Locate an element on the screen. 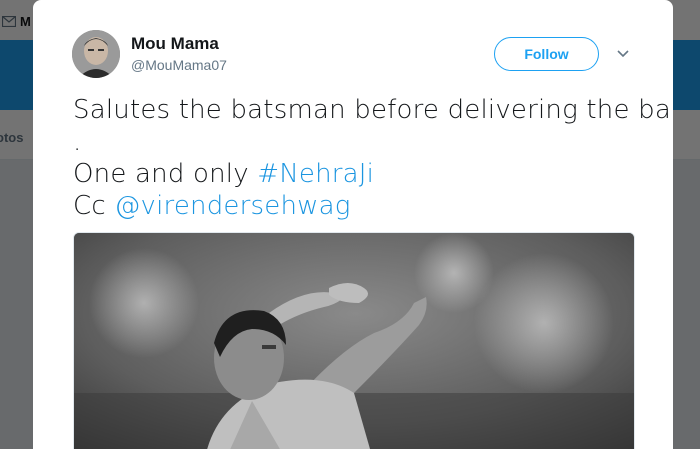  tweet-text-segment: Cc is located at coordinates (94, 206).